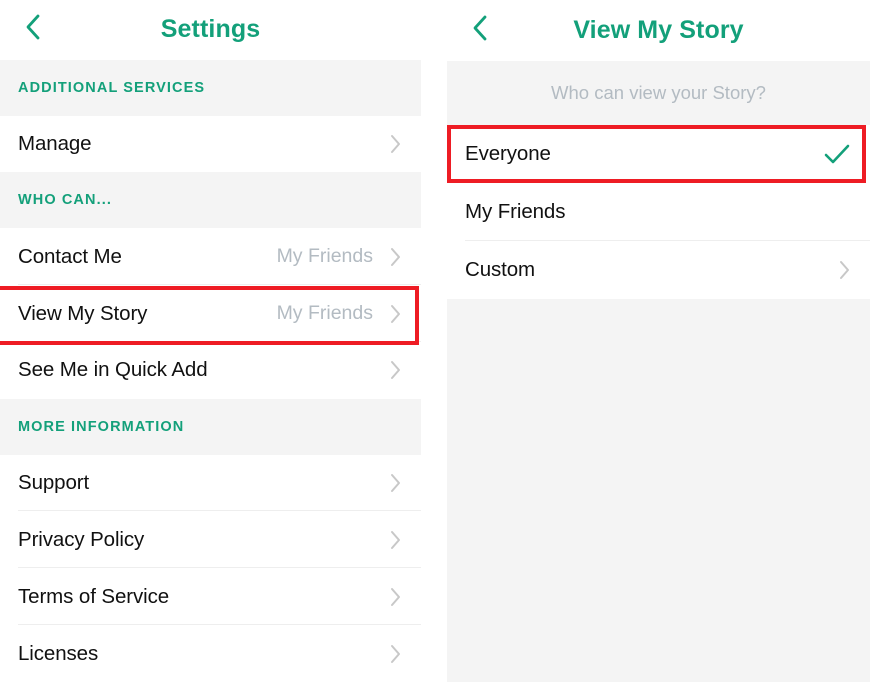  Describe the element at coordinates (210, 540) in the screenshot. I see `settings-row-privacy-policy: Privacy Policy` at that location.